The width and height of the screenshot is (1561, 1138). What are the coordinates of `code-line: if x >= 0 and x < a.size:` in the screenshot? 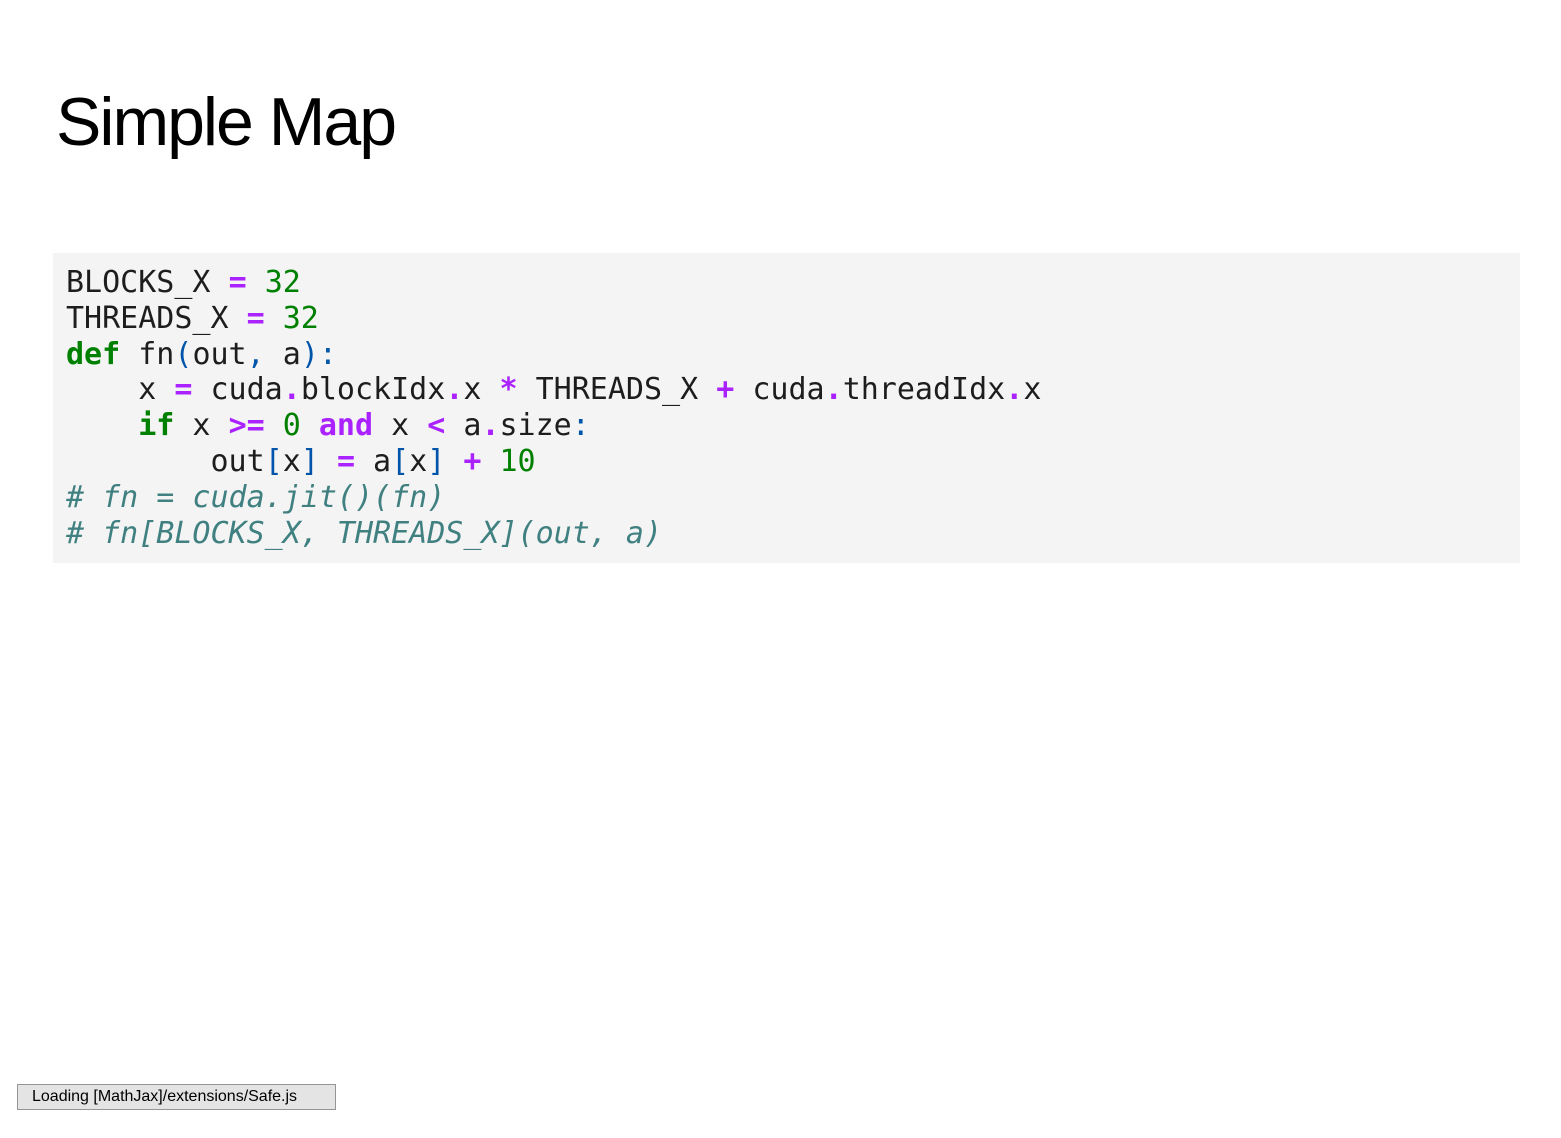 It's located at (793, 426).